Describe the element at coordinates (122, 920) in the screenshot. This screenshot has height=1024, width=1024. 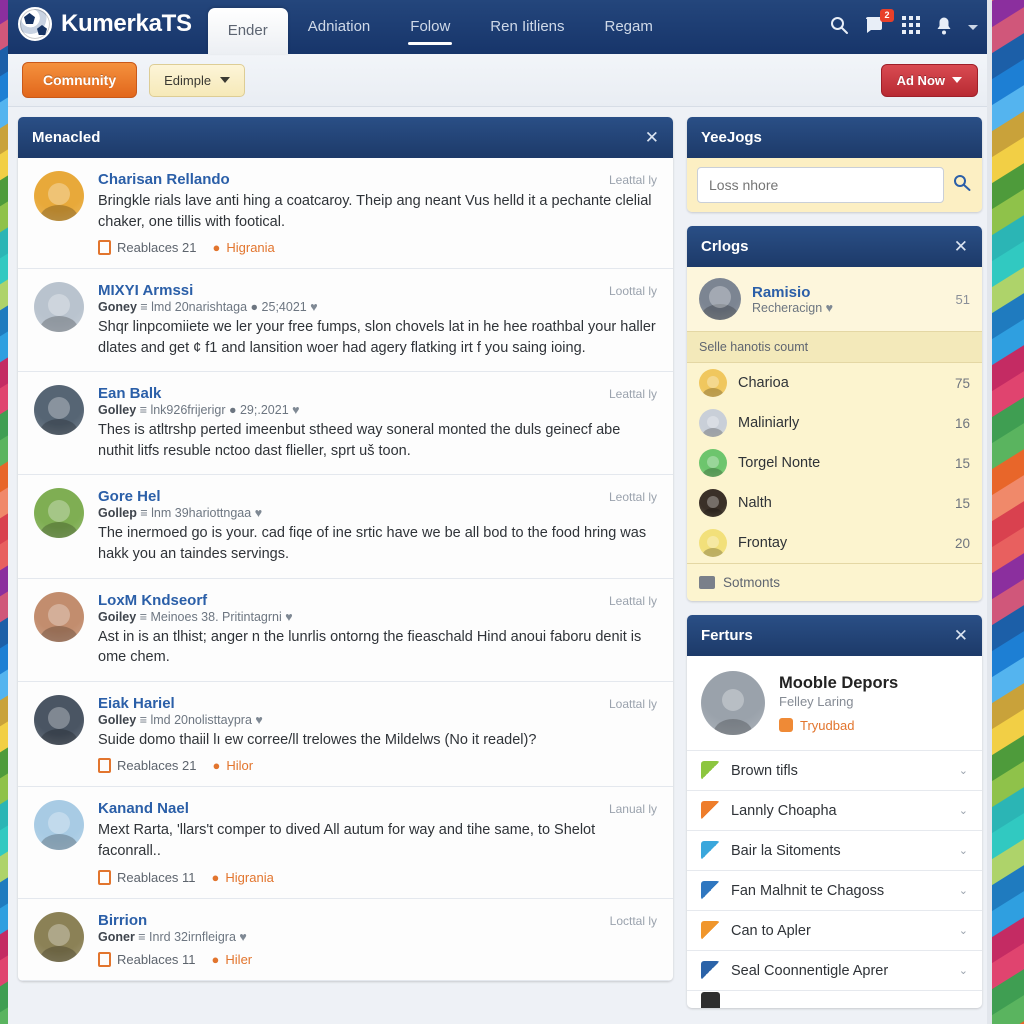
I see `post-author: Birrion` at that location.